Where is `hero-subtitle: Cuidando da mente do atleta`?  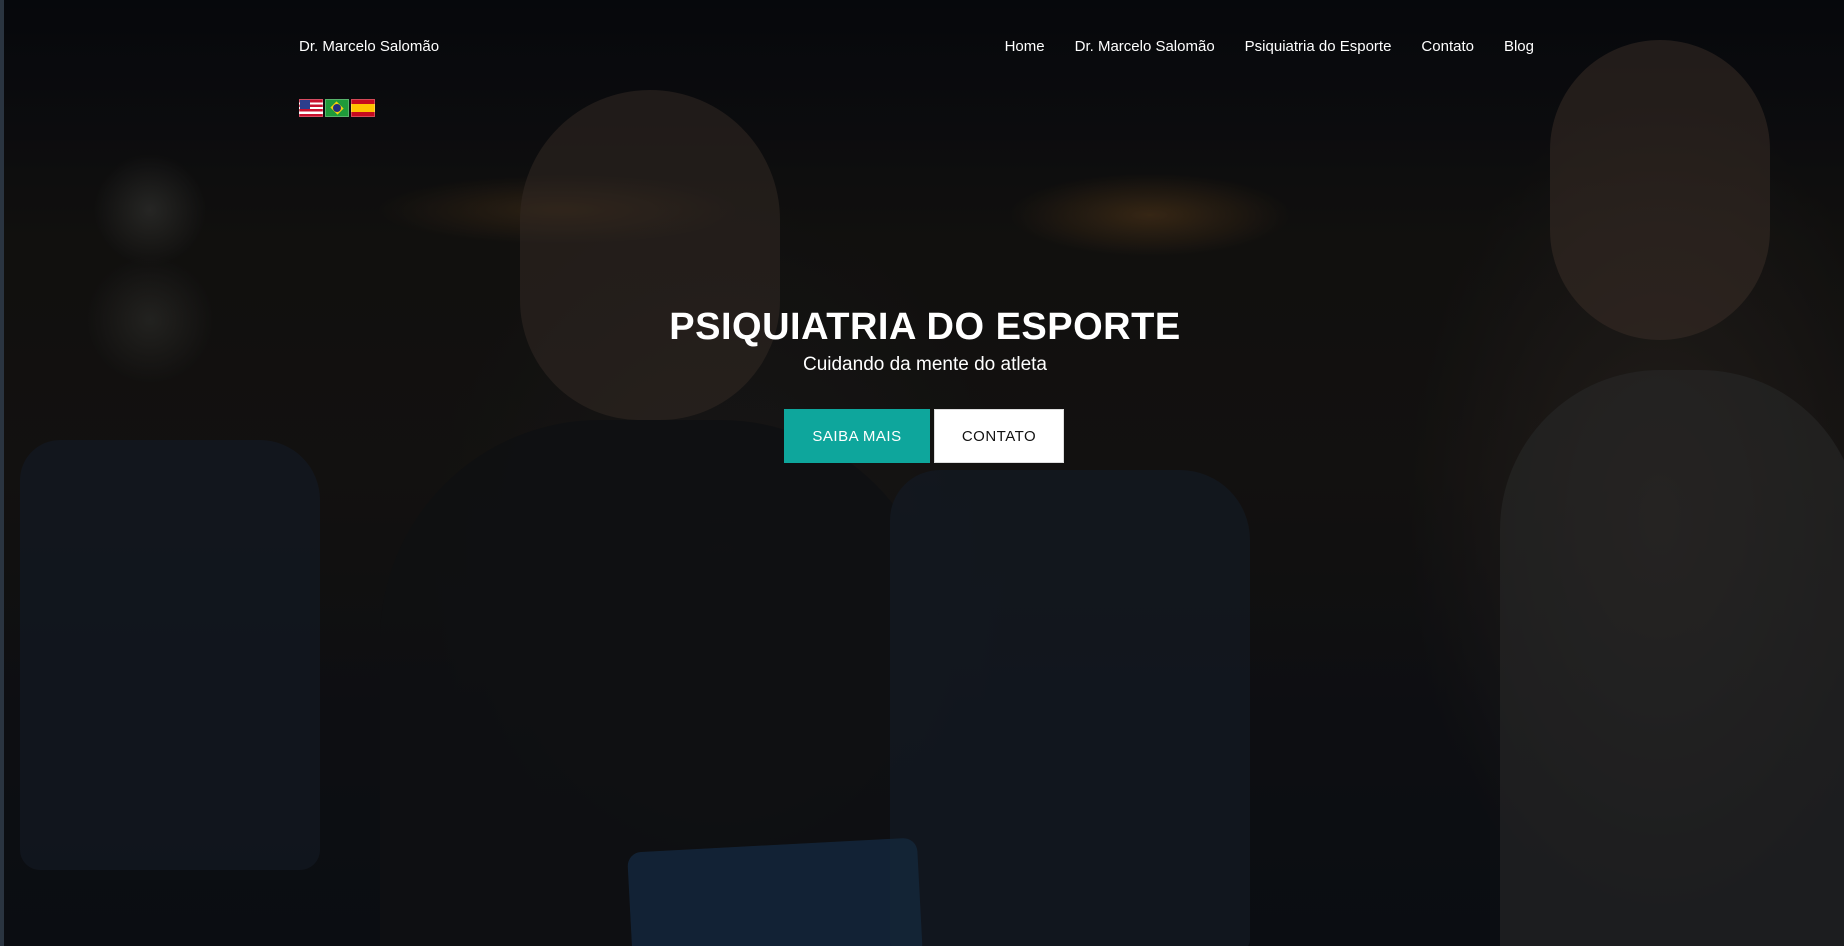
hero-subtitle: Cuidando da mente do atleta is located at coordinates (924, 364).